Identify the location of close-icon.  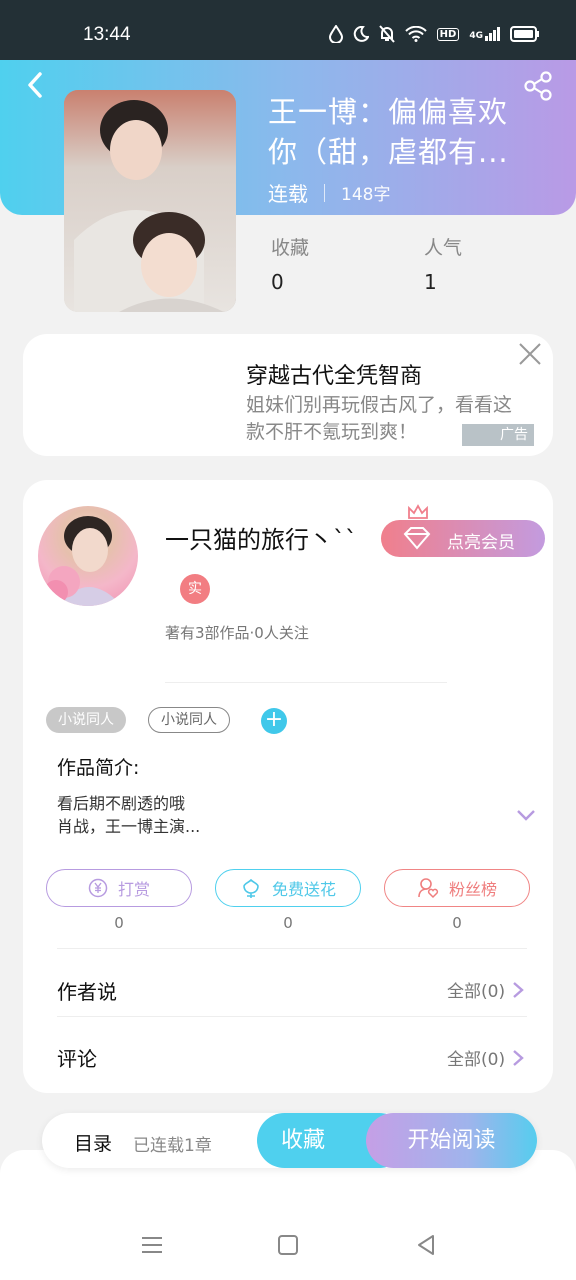
(530, 354).